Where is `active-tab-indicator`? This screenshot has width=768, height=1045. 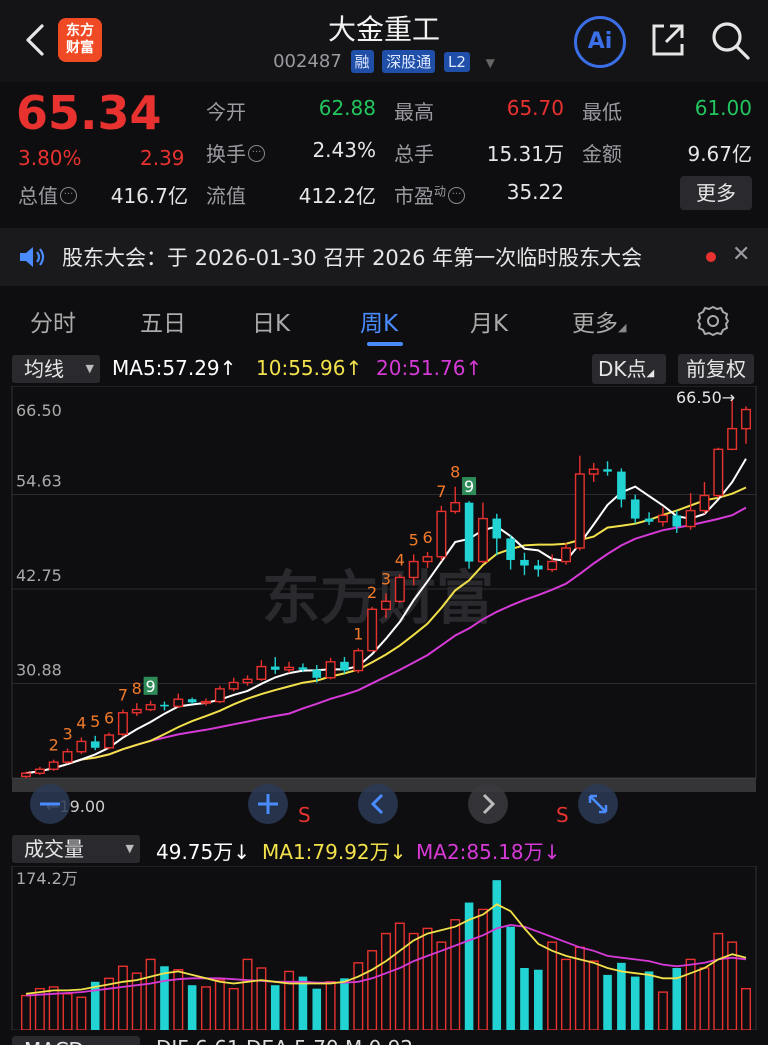 active-tab-indicator is located at coordinates (385, 344).